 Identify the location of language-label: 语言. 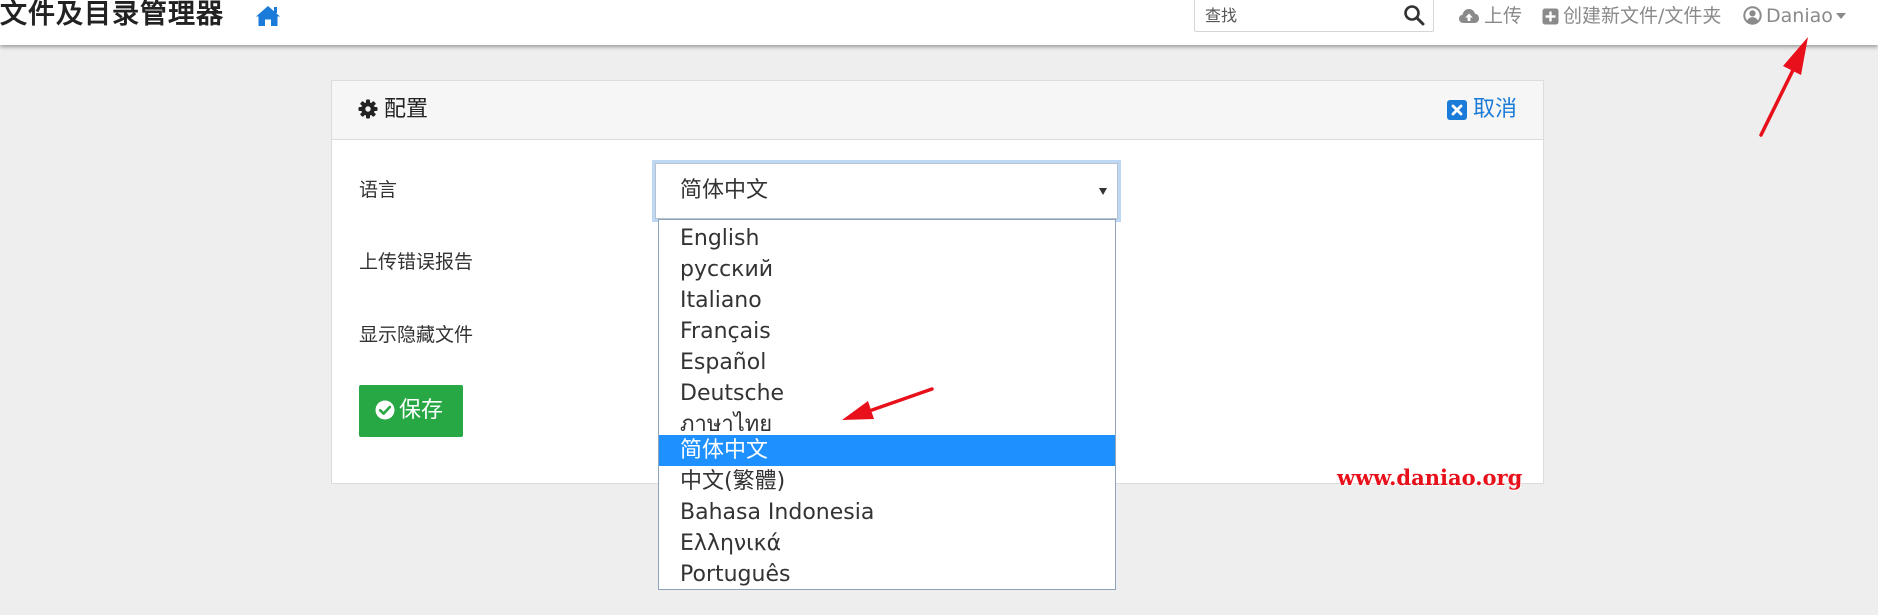
(378, 190).